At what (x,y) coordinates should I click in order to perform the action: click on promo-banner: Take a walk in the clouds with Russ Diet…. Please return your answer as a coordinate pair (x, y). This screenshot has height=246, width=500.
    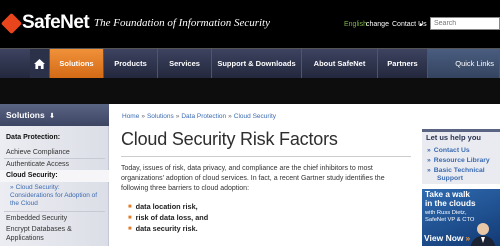
    Looking at the image, I should click on (461, 217).